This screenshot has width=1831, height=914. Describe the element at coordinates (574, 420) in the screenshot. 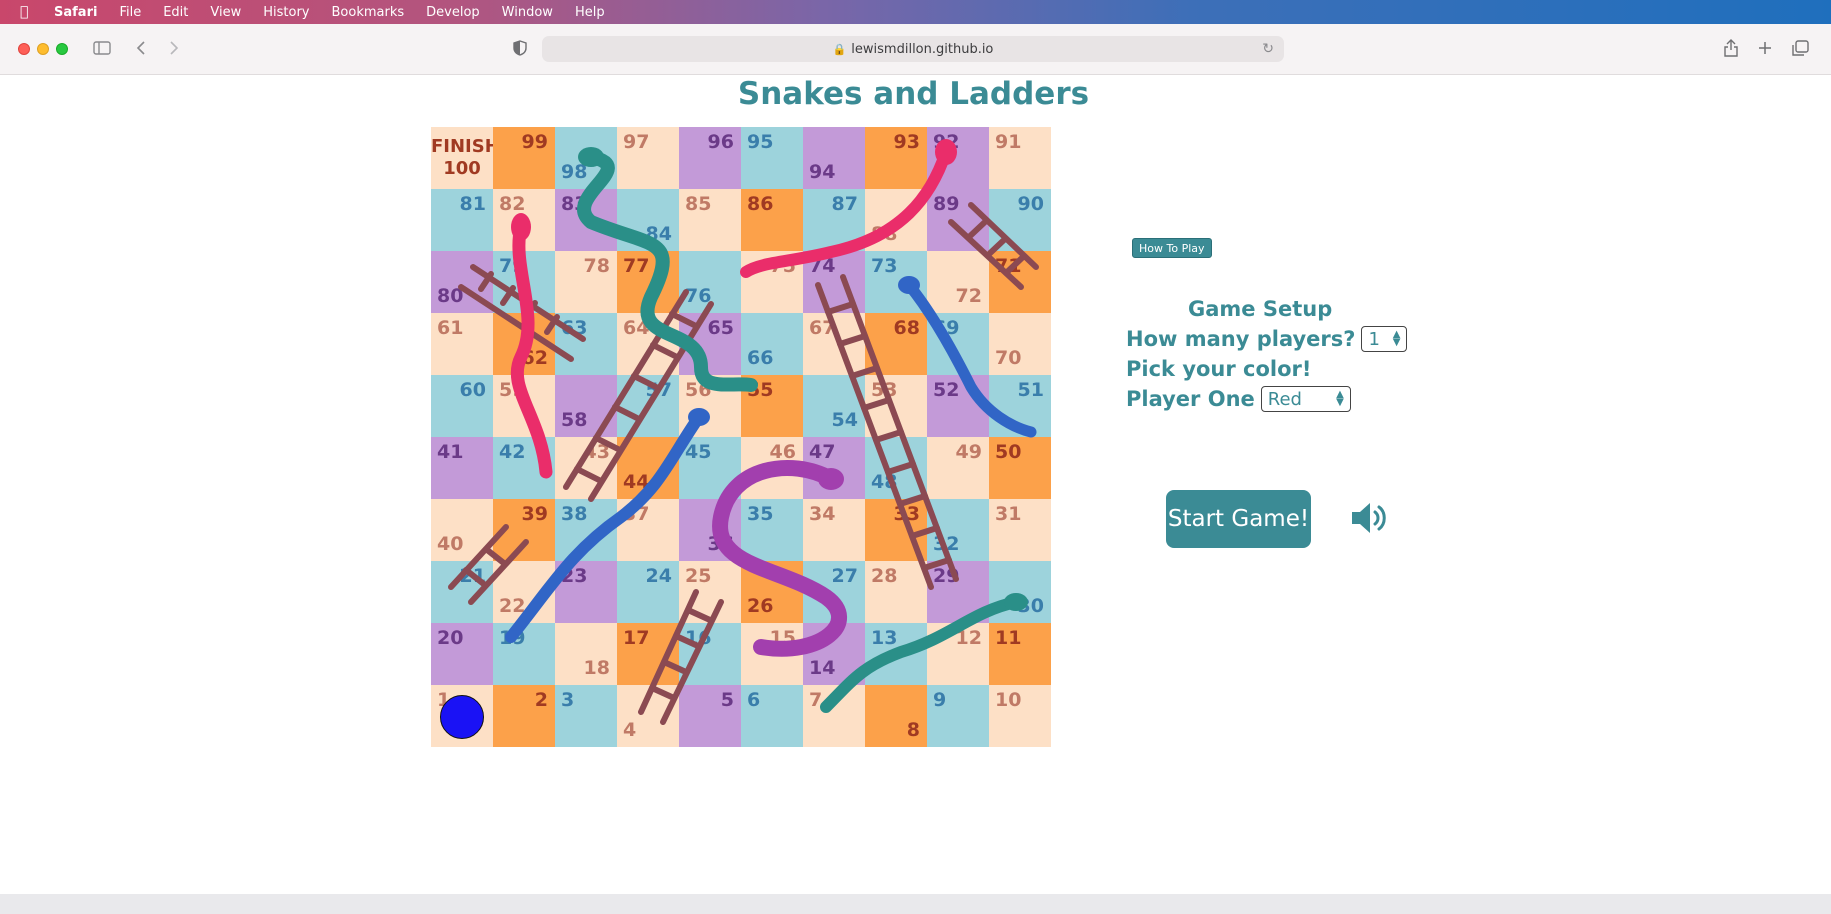

I see `square-number: 58` at that location.